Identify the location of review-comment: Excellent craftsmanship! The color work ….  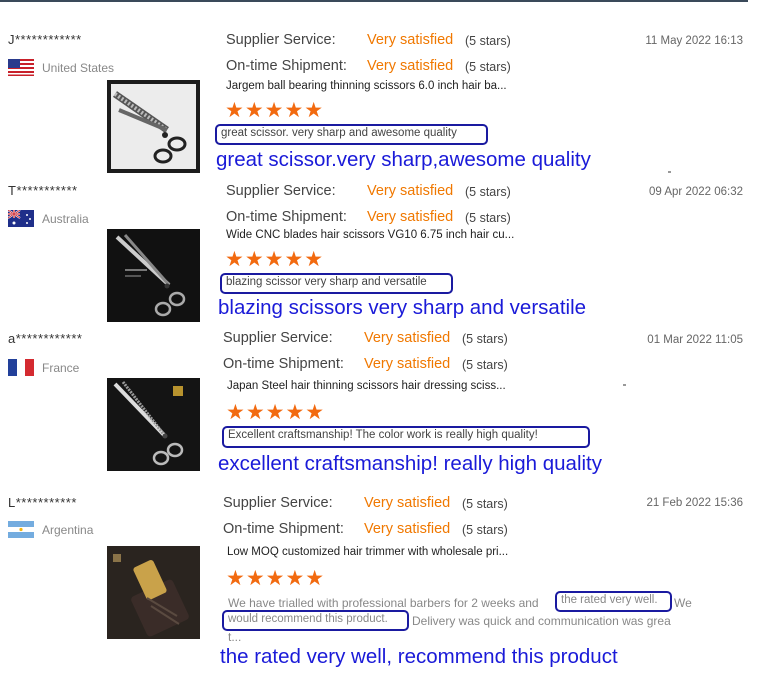
(406, 437).